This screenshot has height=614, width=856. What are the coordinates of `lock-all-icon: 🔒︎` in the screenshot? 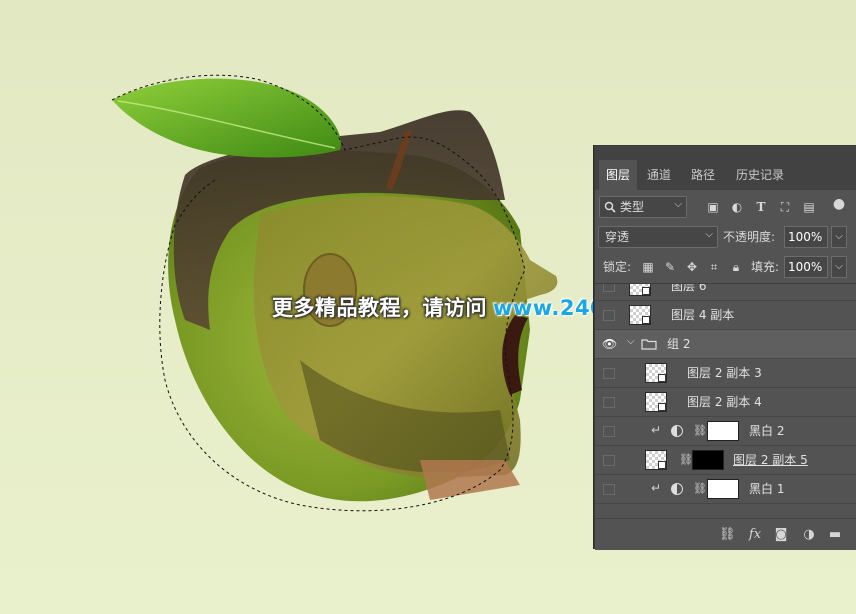 It's located at (736, 267).